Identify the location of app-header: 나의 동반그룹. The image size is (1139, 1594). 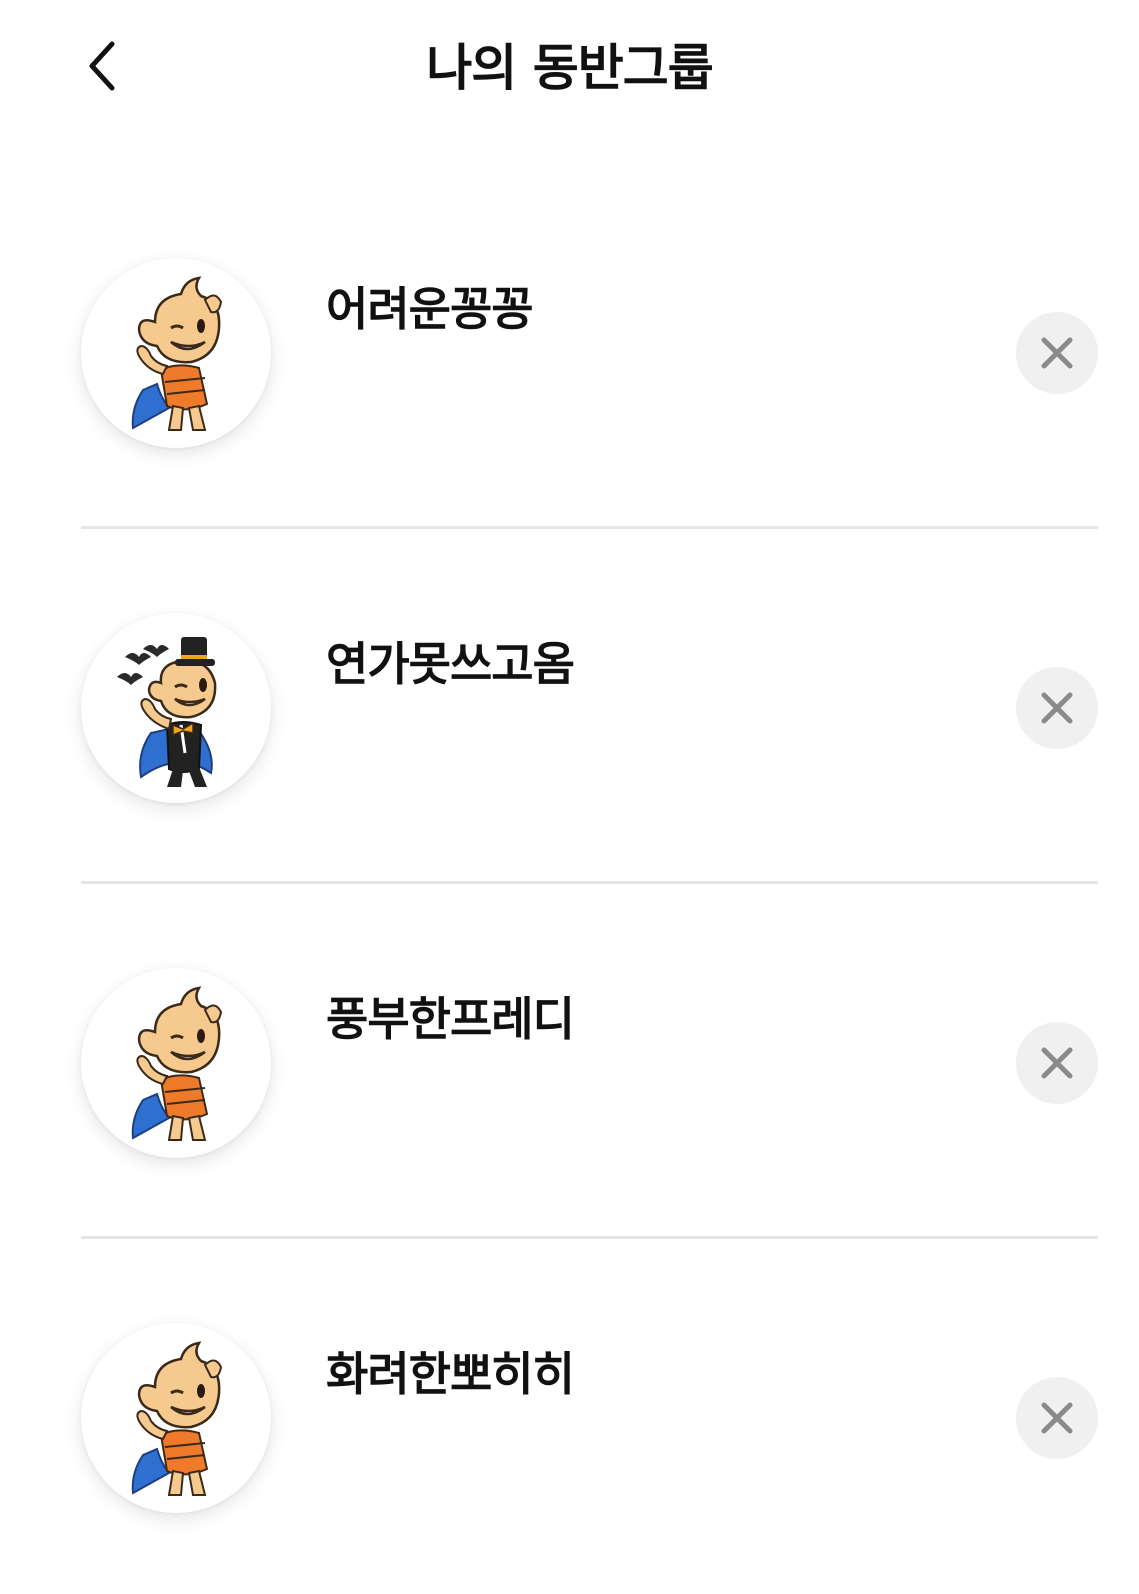
(569, 70).